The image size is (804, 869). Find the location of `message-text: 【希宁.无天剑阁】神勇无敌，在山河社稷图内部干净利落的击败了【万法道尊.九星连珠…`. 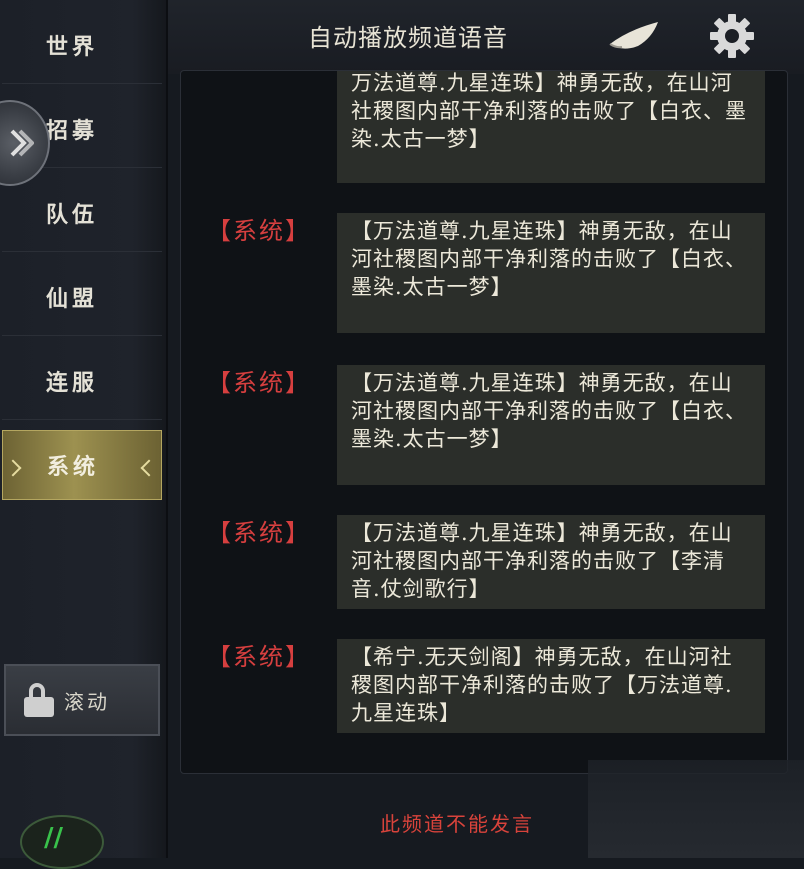

message-text: 【希宁.无天剑阁】神勇无敌，在山河社稷图内部干净利落的击败了【万法道尊.九星连珠… is located at coordinates (551, 686).